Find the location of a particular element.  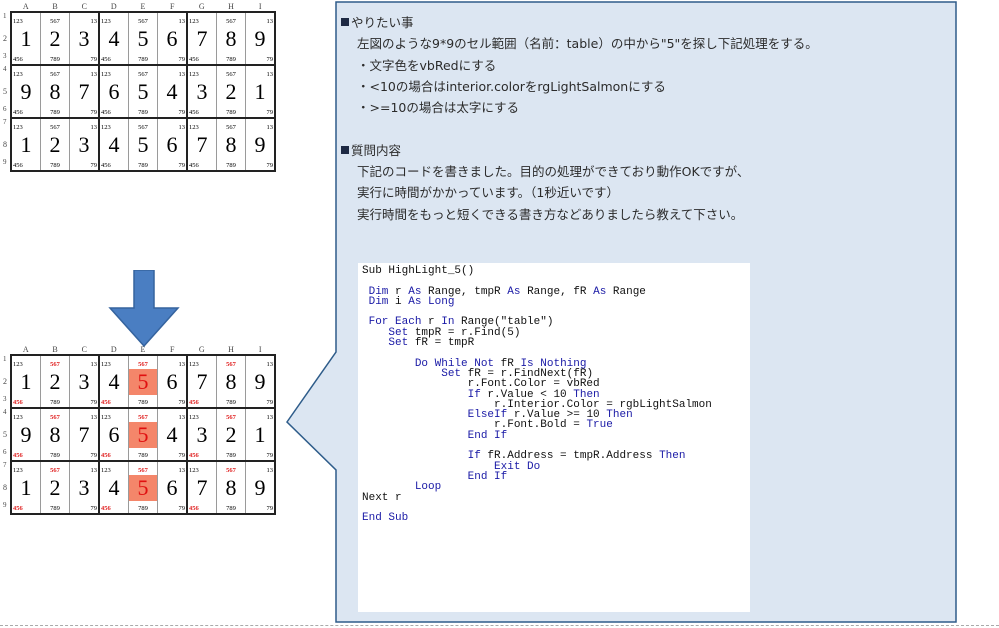

body-text: 実行に時間がかかっています。（1秒近いです） is located at coordinates (488, 193).